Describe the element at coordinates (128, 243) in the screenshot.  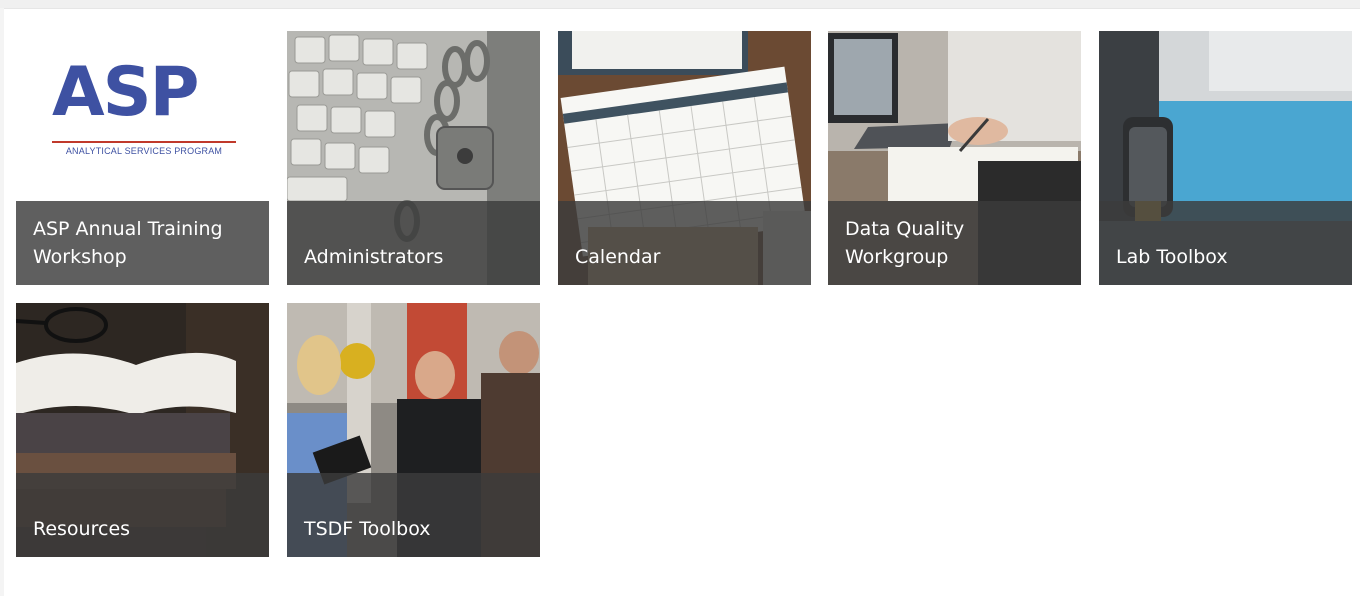
I see `tile-label: ASP Annual Training Workshop` at that location.